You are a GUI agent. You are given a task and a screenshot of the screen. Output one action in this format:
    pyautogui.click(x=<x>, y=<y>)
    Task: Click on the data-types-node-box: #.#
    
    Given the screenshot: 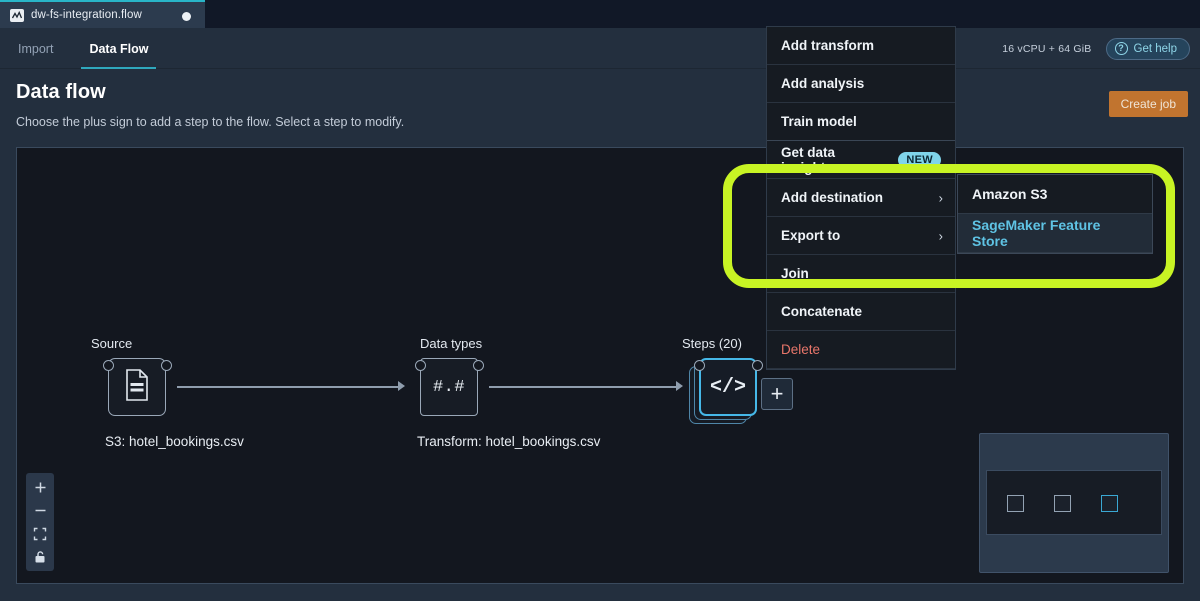 What is the action you would take?
    pyautogui.click(x=449, y=387)
    